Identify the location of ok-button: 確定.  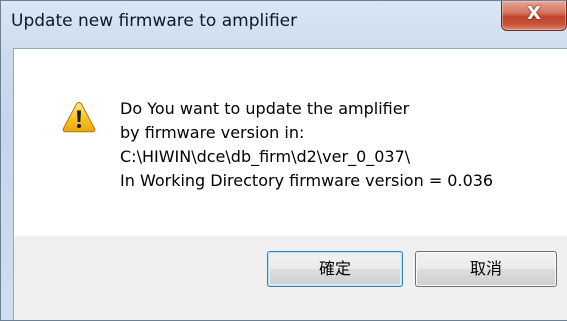
(335, 269).